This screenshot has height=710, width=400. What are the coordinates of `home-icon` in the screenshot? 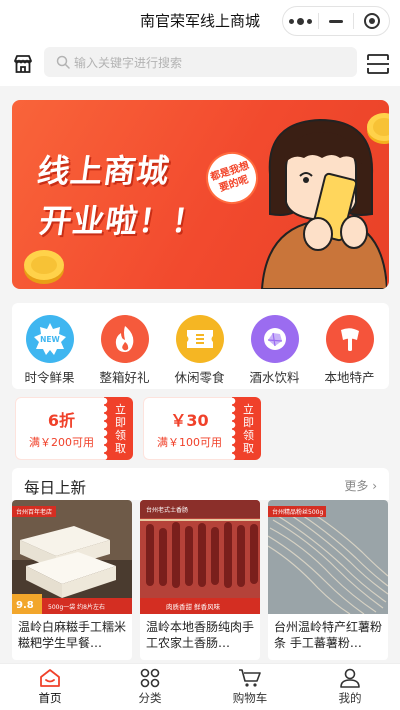 It's located at (50, 678).